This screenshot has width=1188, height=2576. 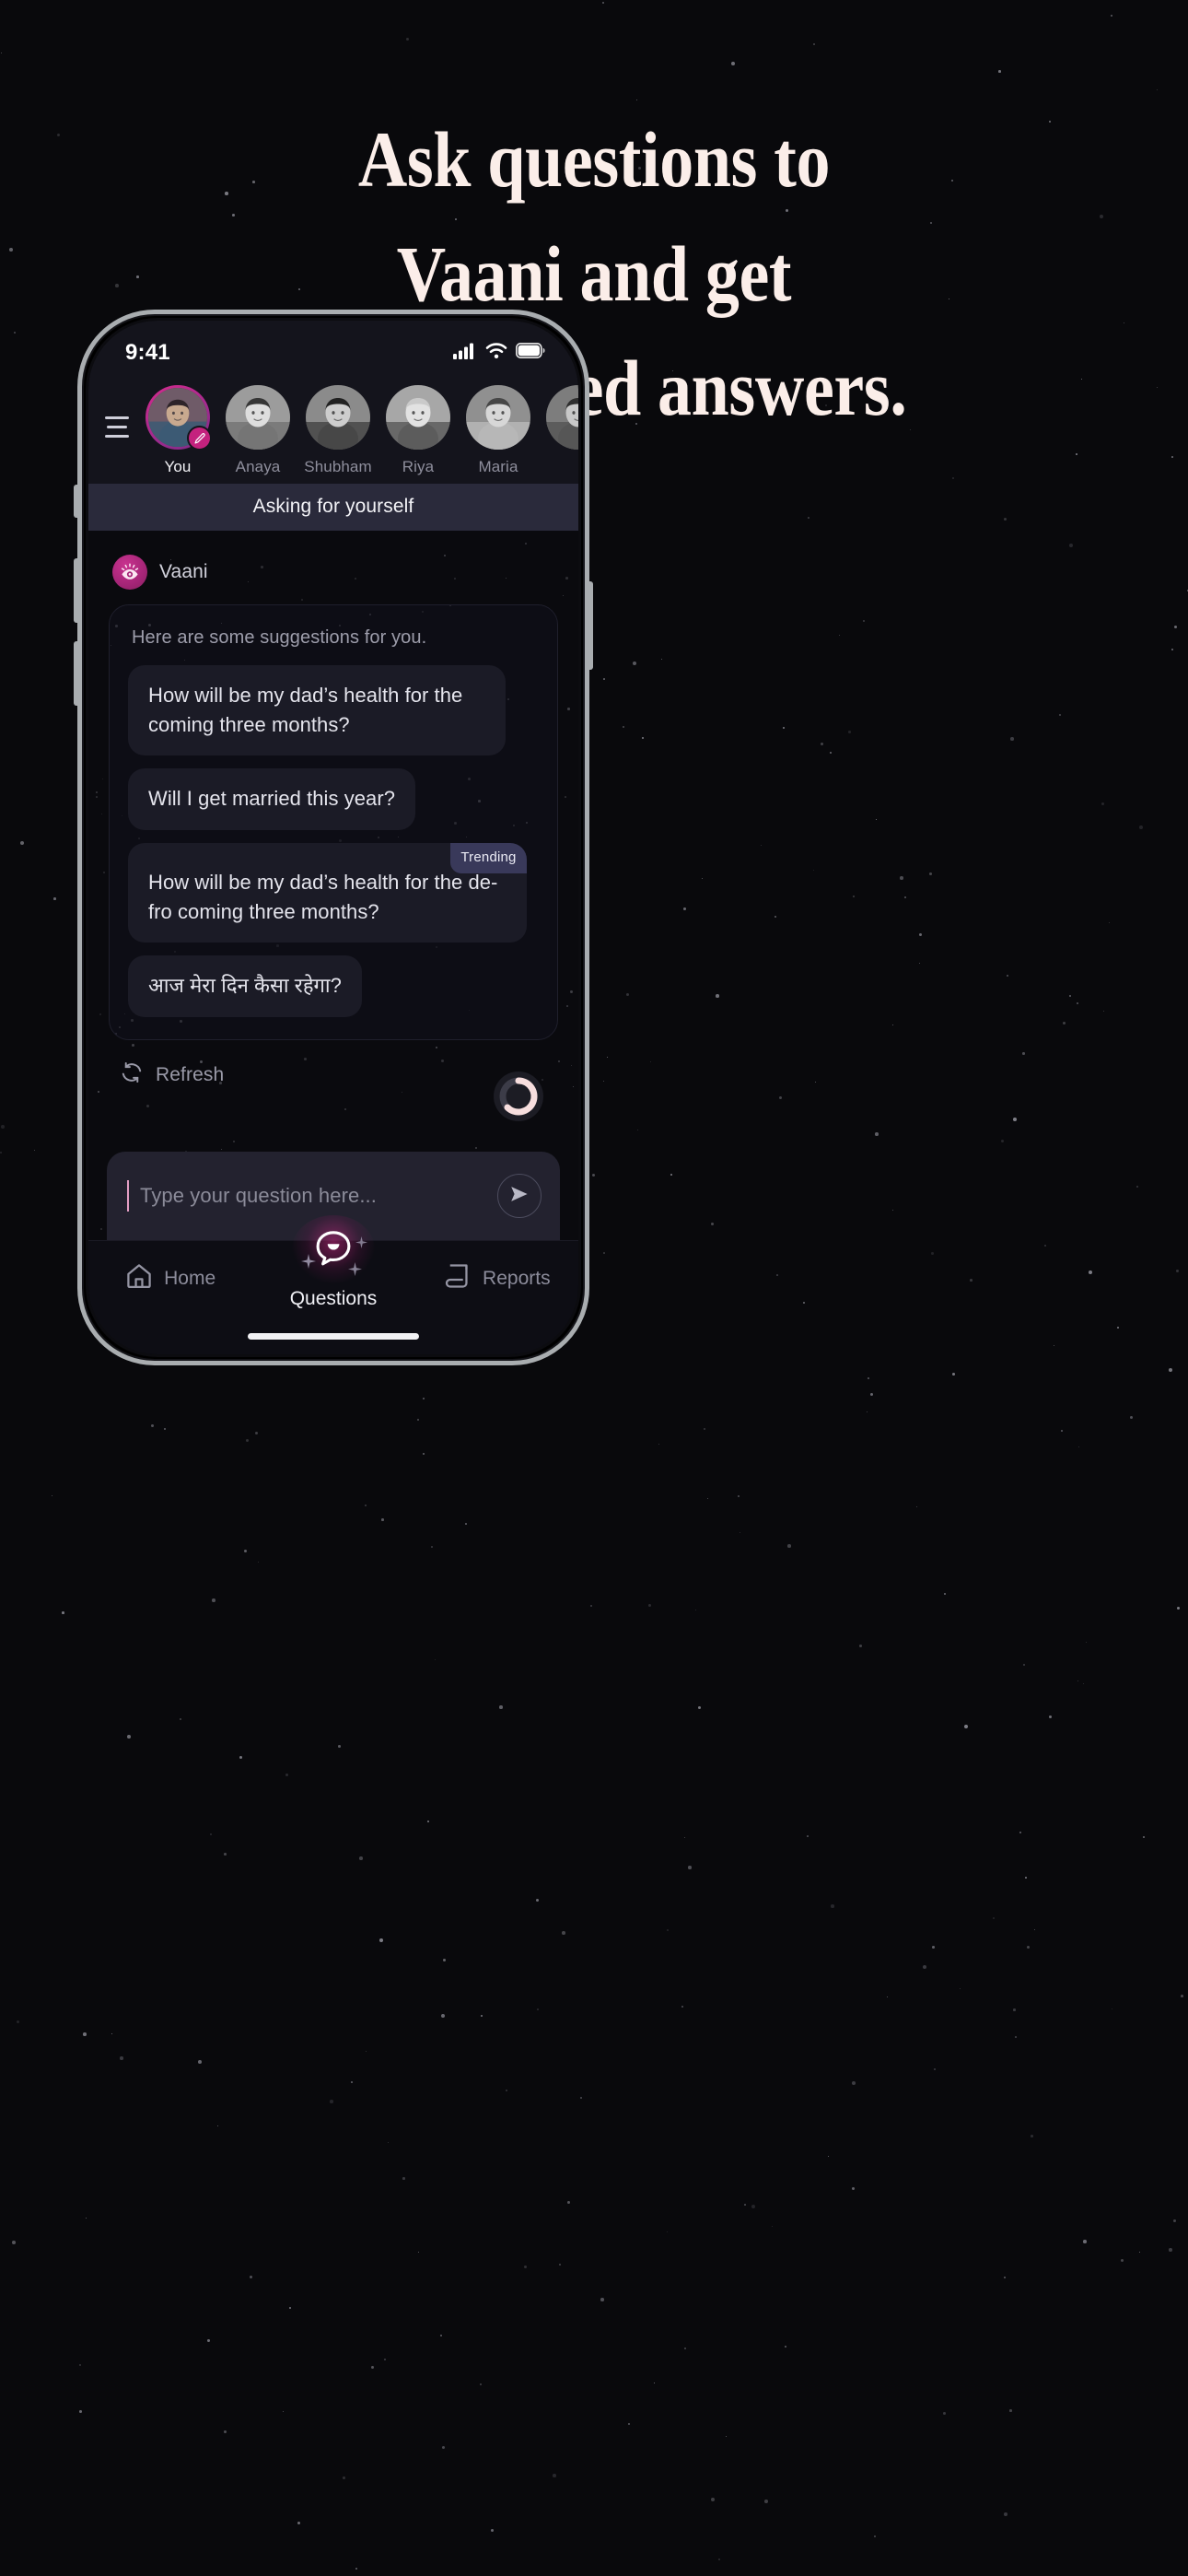 I want to click on suggestion-chip-text: Will I get married this year?, so click(x=271, y=799).